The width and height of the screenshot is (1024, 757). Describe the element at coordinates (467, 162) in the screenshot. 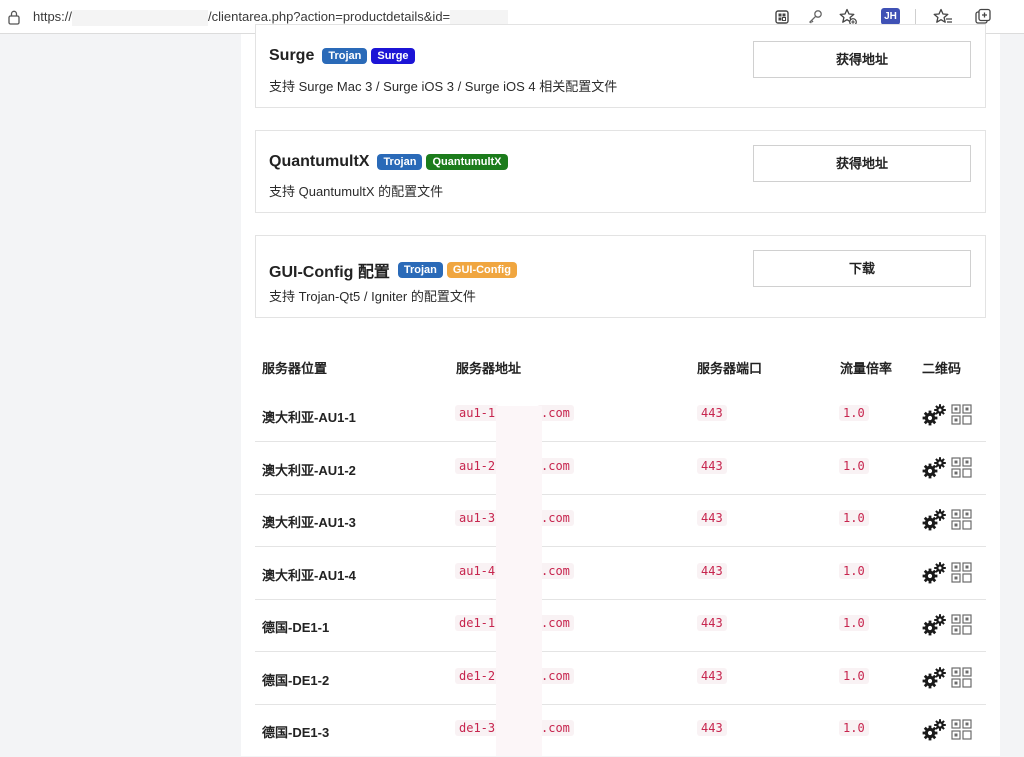

I see `badge-quantumultx: QuantumultX` at that location.